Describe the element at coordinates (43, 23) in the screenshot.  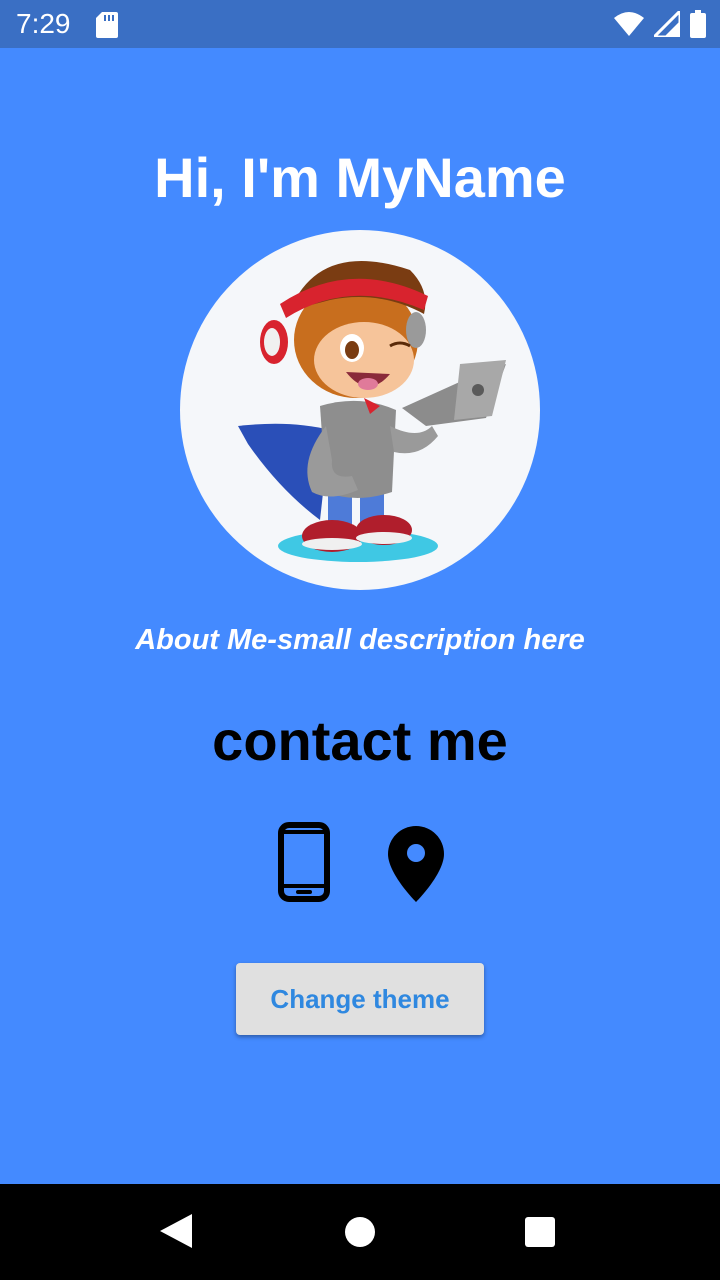
I see `status-time: 7:29` at that location.